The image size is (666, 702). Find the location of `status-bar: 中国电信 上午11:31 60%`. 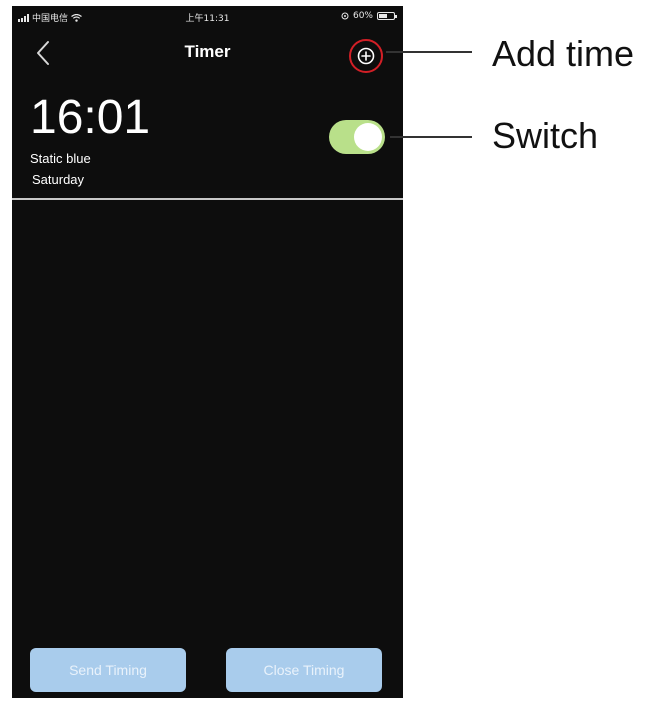

status-bar: 中国电信 上午11:31 60% is located at coordinates (207, 16).